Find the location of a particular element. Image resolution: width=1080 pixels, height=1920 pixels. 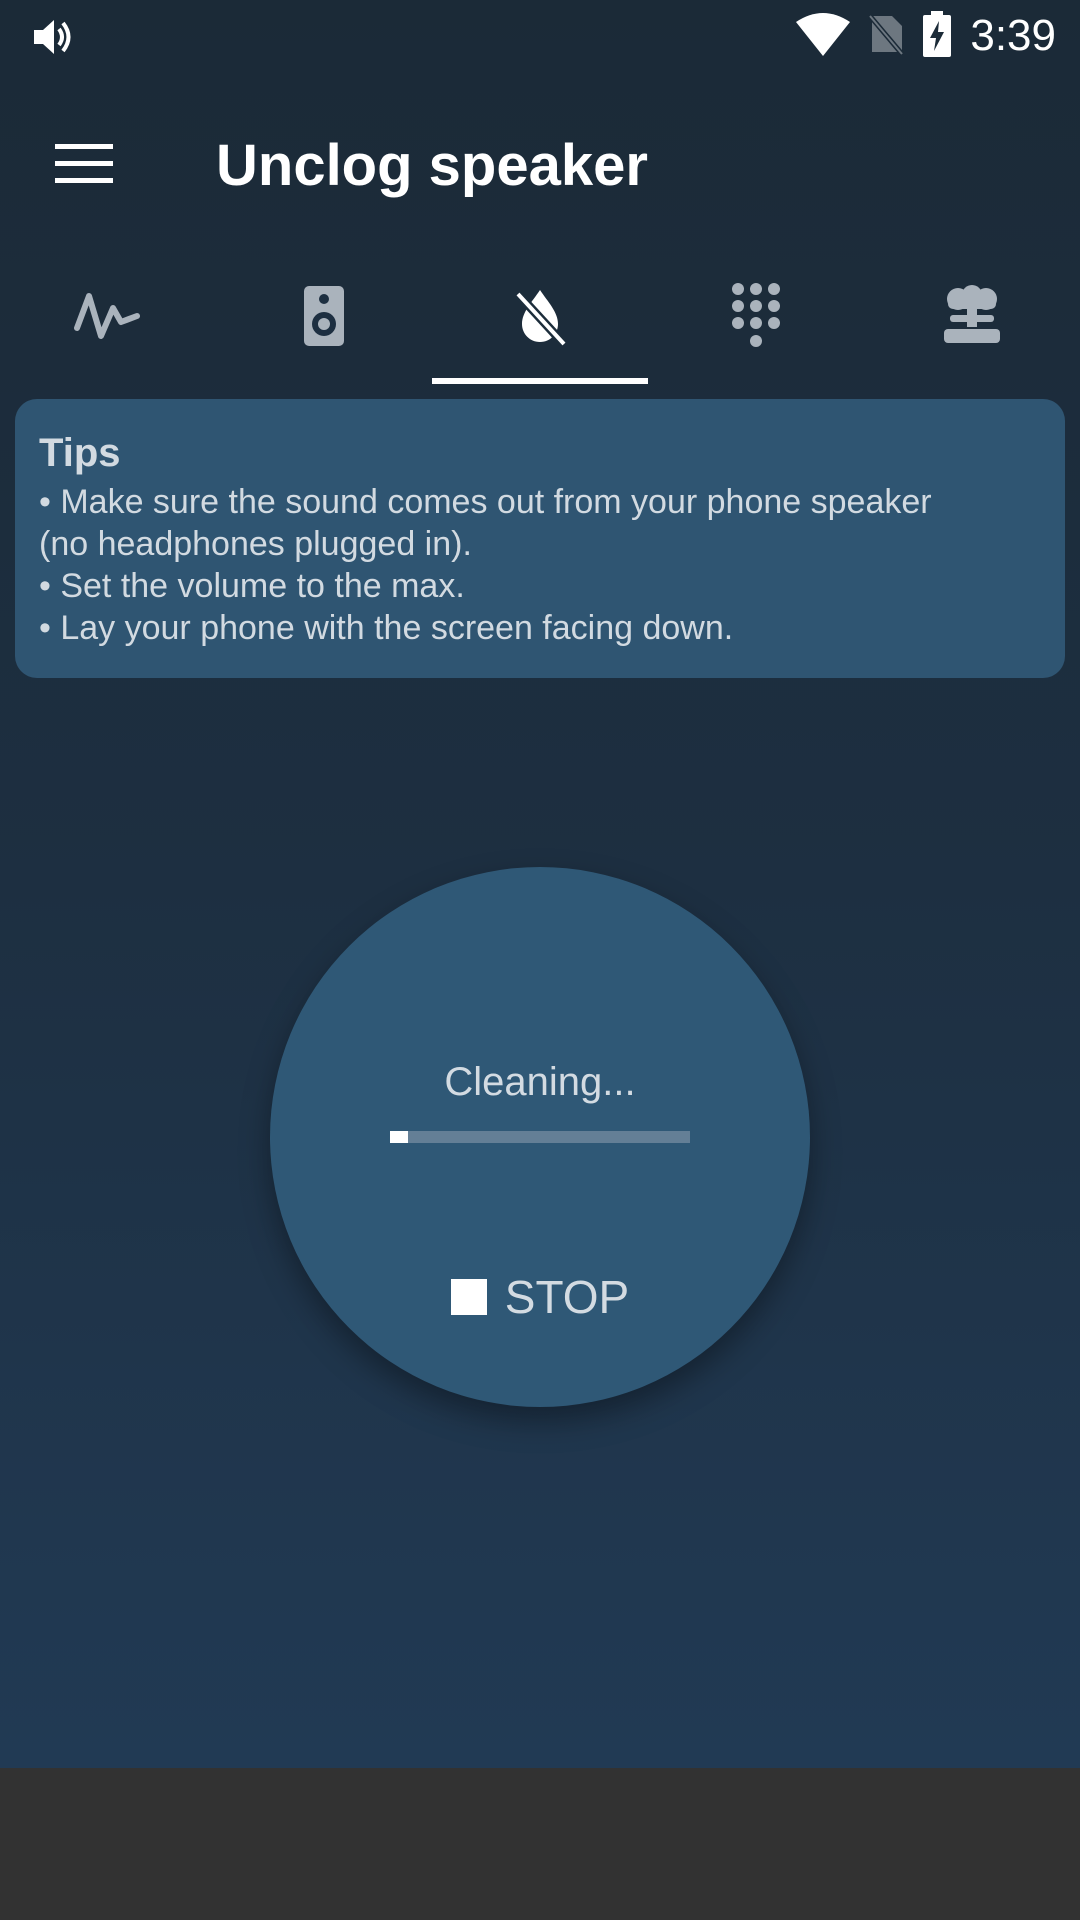

tab-speaker-test is located at coordinates (324, 318).